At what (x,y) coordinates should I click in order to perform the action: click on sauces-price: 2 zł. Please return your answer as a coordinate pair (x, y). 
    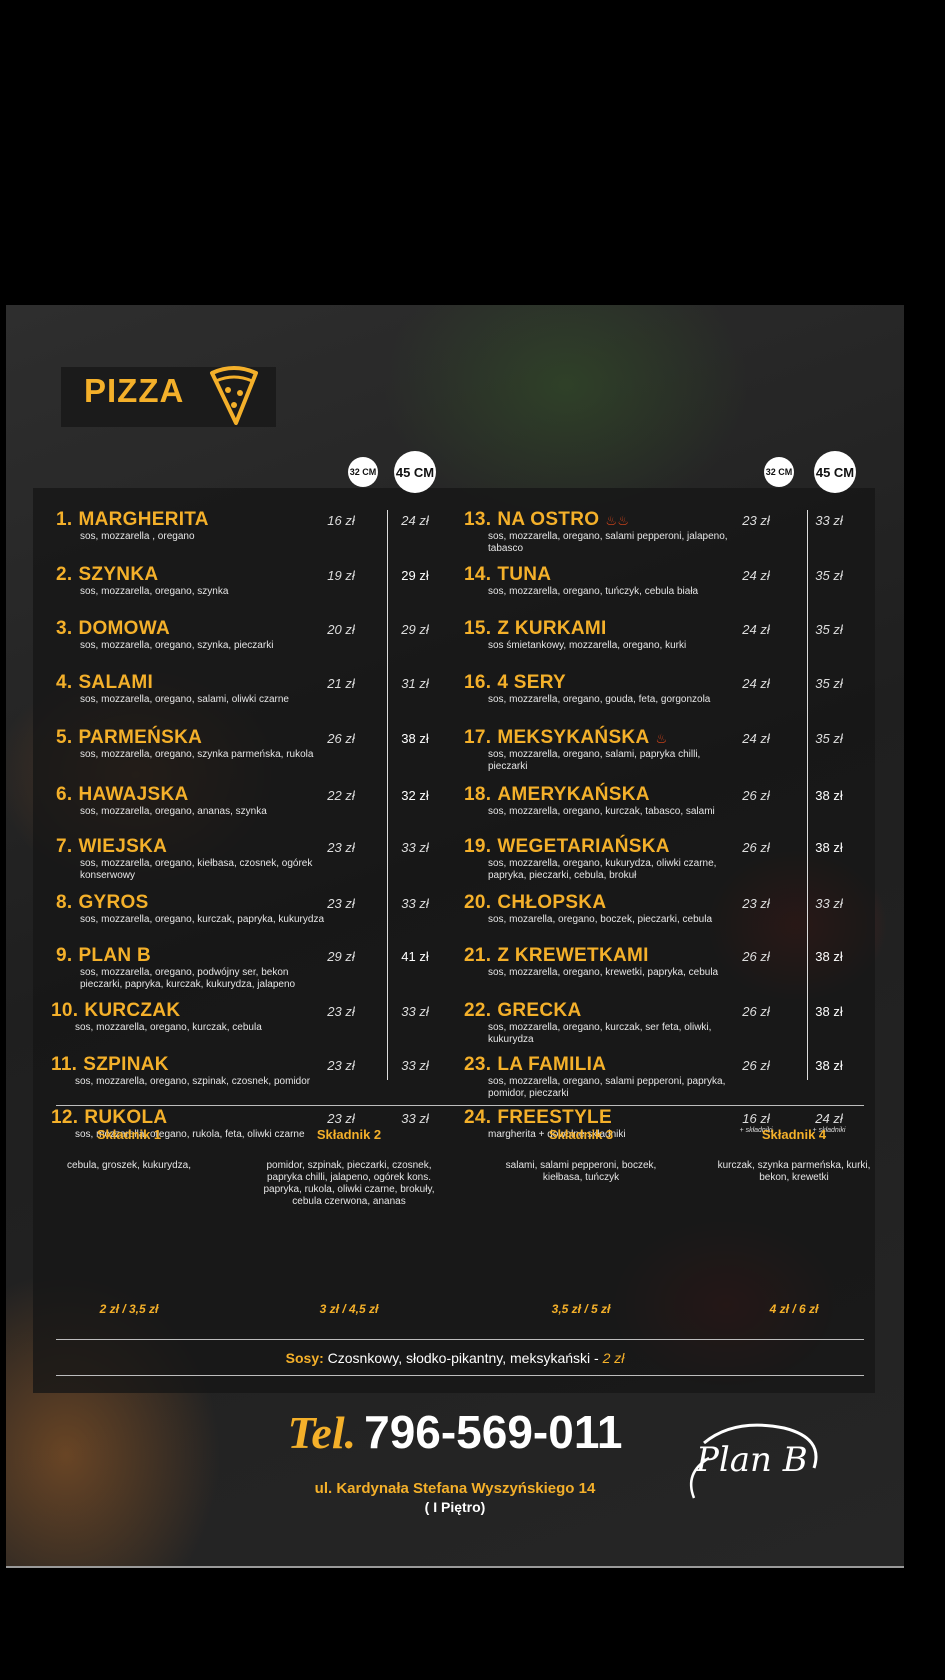
    Looking at the image, I should click on (613, 1358).